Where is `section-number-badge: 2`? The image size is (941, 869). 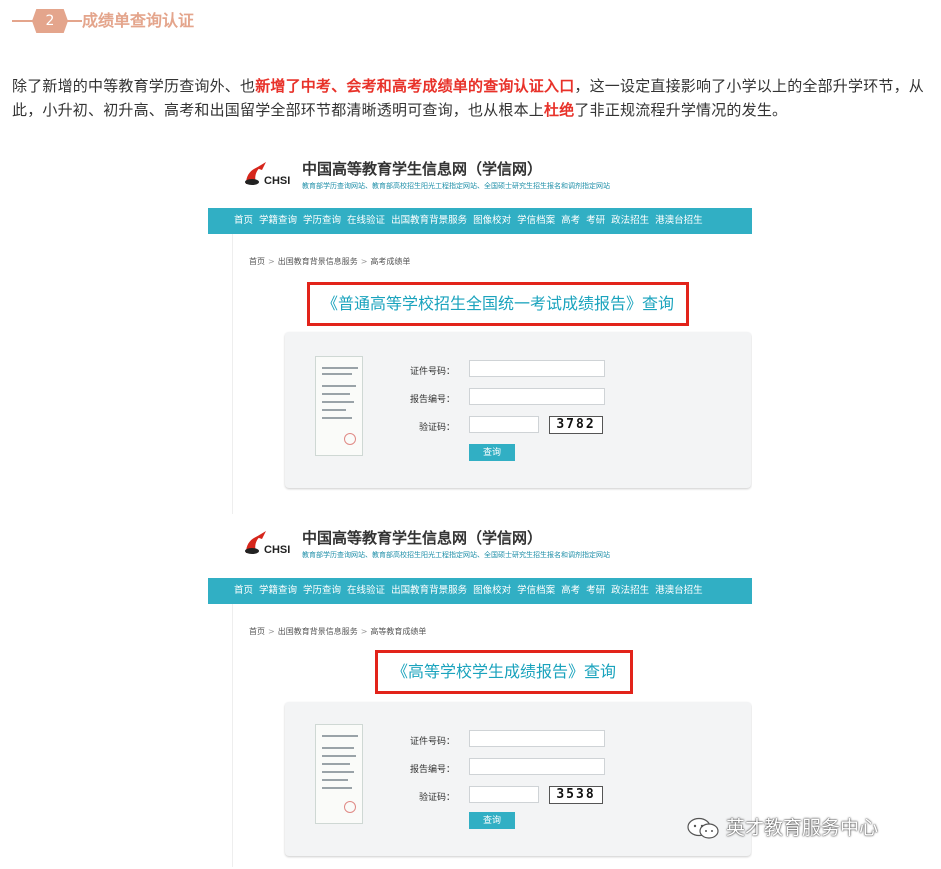 section-number-badge: 2 is located at coordinates (50, 21).